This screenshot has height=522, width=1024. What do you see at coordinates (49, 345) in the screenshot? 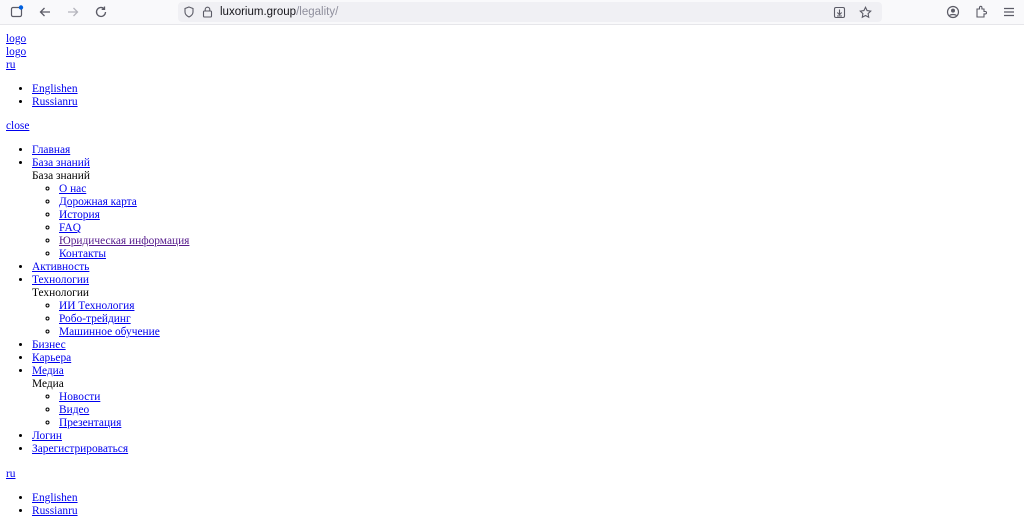
I see `menu-business-link: Бизнес` at bounding box center [49, 345].